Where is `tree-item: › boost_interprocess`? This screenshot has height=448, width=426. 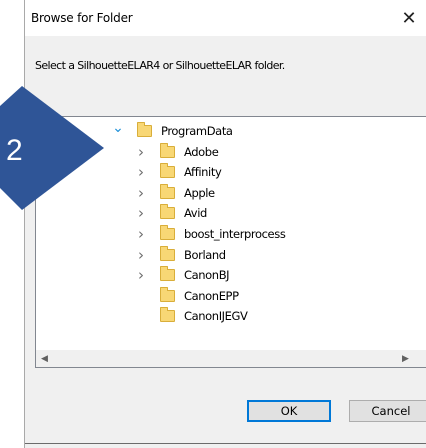 tree-item: › boost_interprocess is located at coordinates (210, 234).